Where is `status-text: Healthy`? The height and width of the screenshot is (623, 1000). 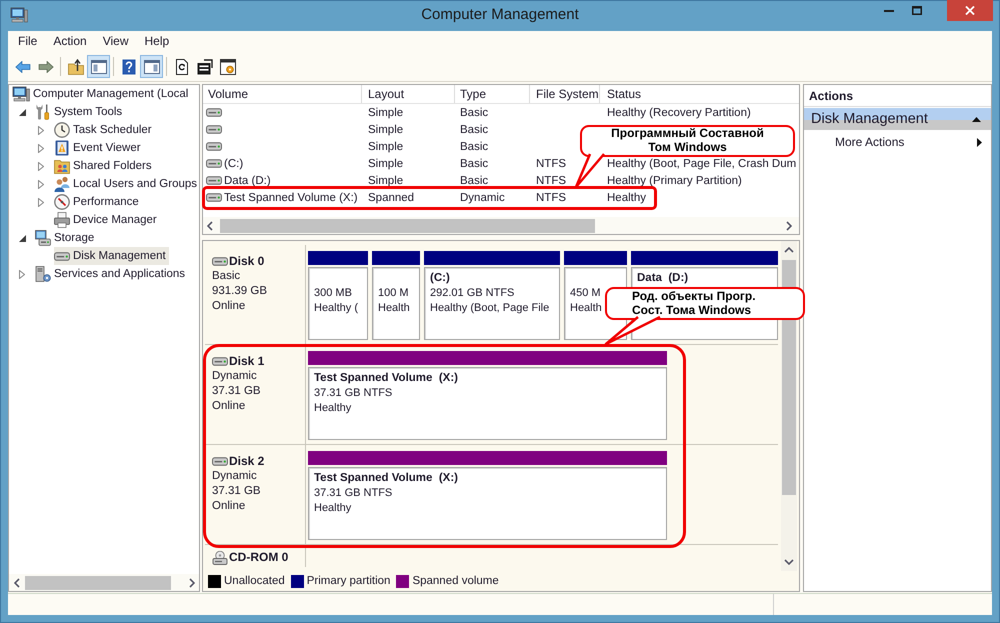 status-text: Healthy is located at coordinates (626, 198).